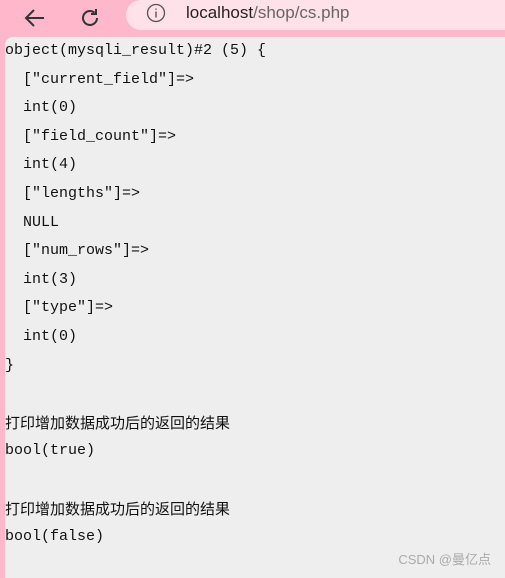 This screenshot has width=505, height=578. Describe the element at coordinates (301, 12) in the screenshot. I see `url-path: /shop/cs.php` at that location.